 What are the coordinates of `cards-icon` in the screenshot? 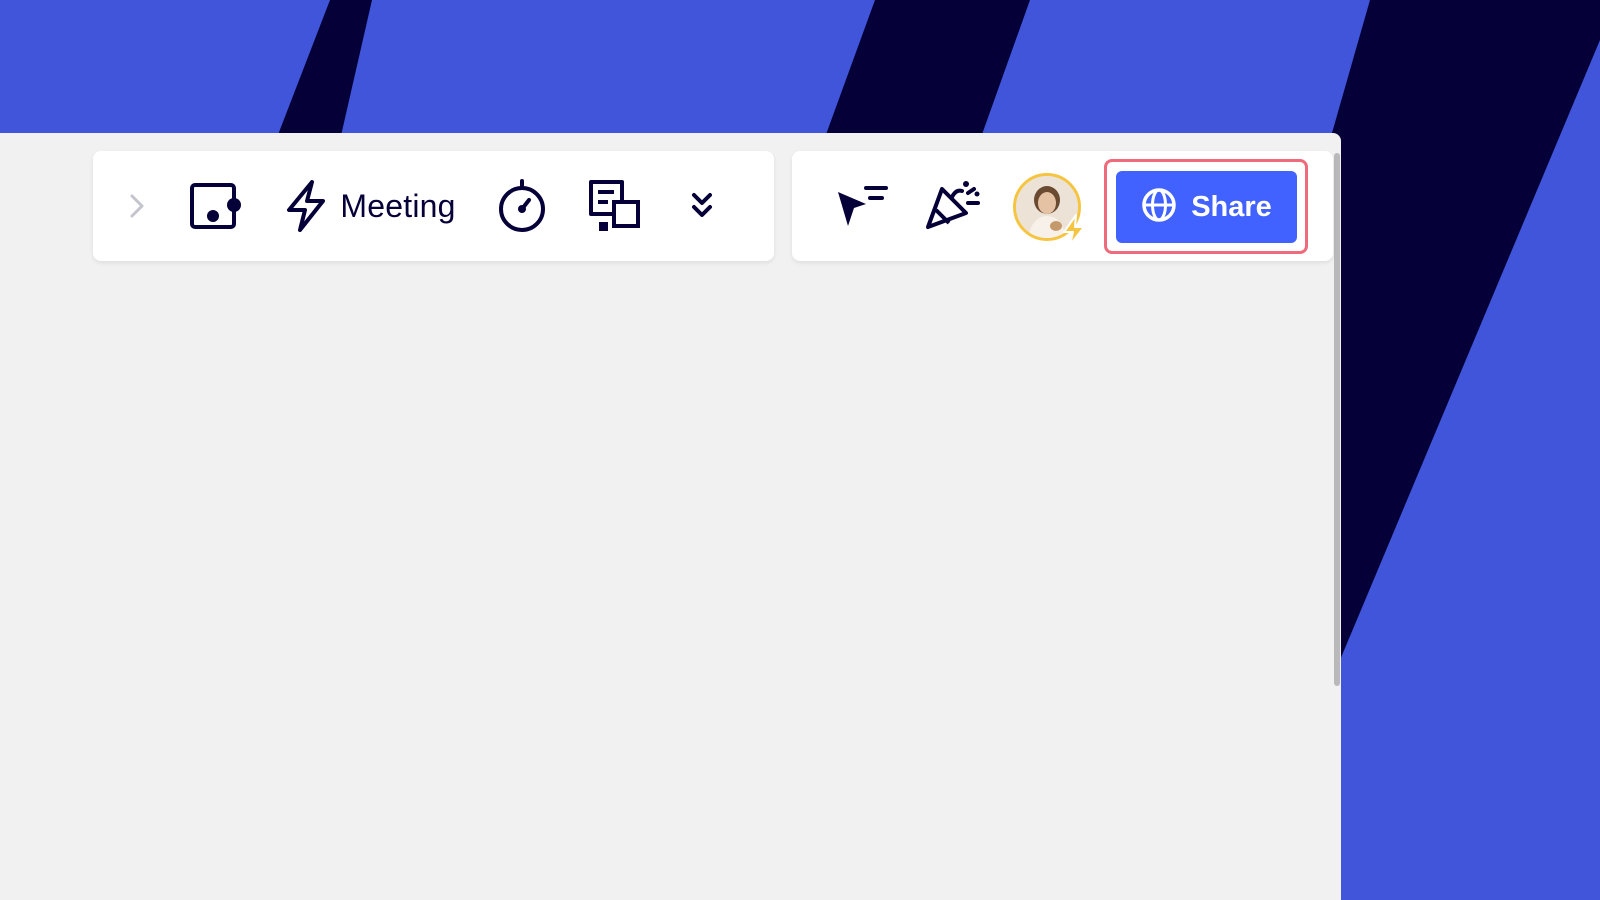 It's located at (614, 206).